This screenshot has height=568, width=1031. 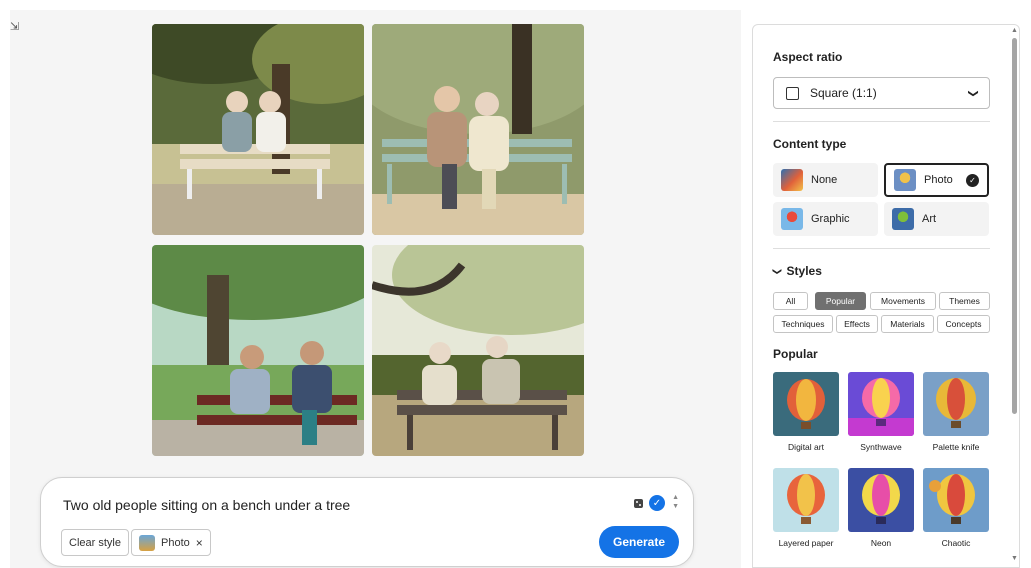 I want to click on styles-toggle: ❯ Styles, so click(x=797, y=271).